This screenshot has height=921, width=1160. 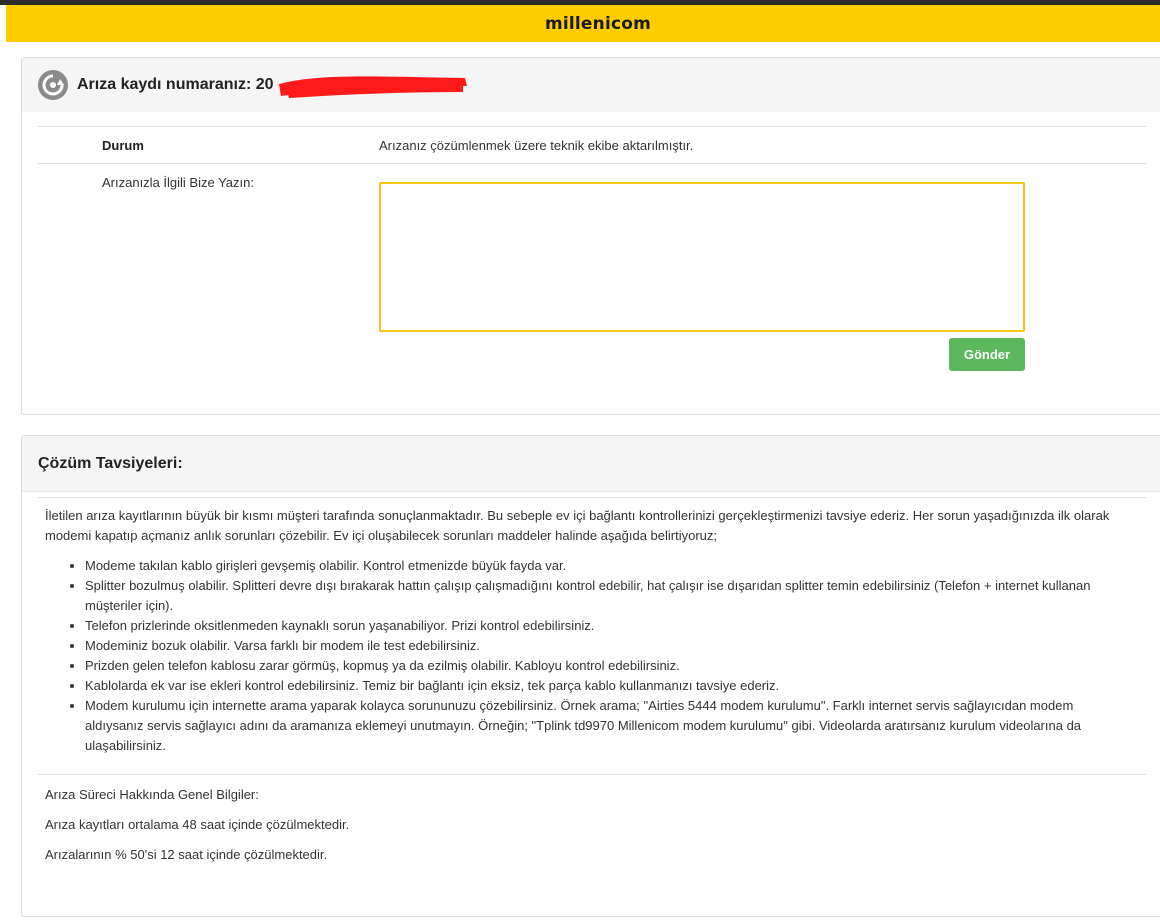 What do you see at coordinates (592, 497) in the screenshot?
I see `solutions-divider` at bounding box center [592, 497].